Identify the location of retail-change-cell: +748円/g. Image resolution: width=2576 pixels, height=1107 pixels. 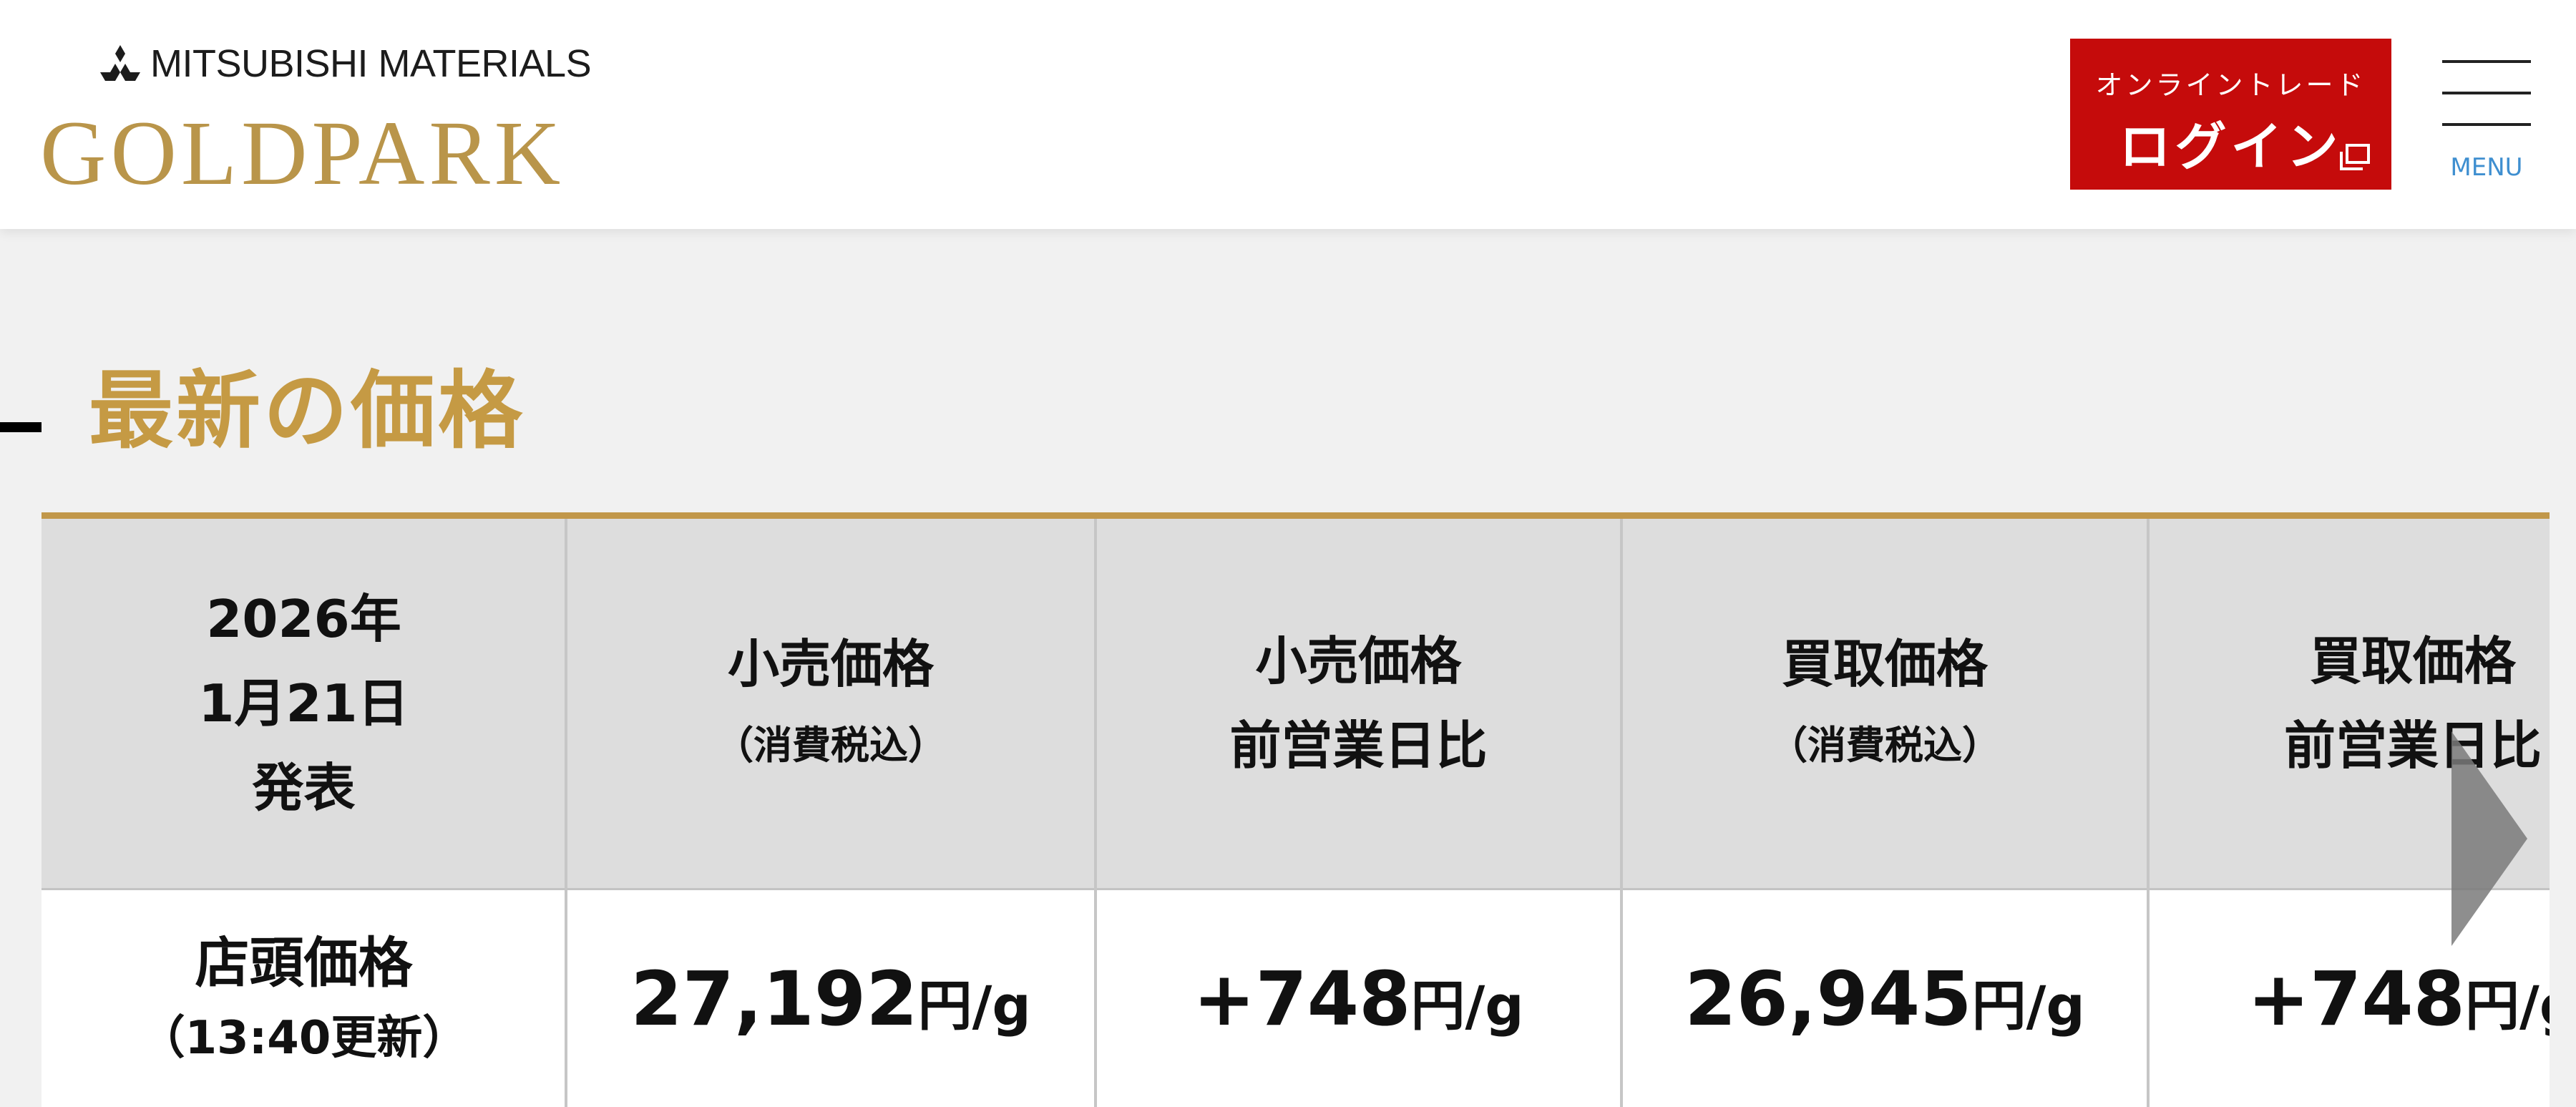
(1358, 999).